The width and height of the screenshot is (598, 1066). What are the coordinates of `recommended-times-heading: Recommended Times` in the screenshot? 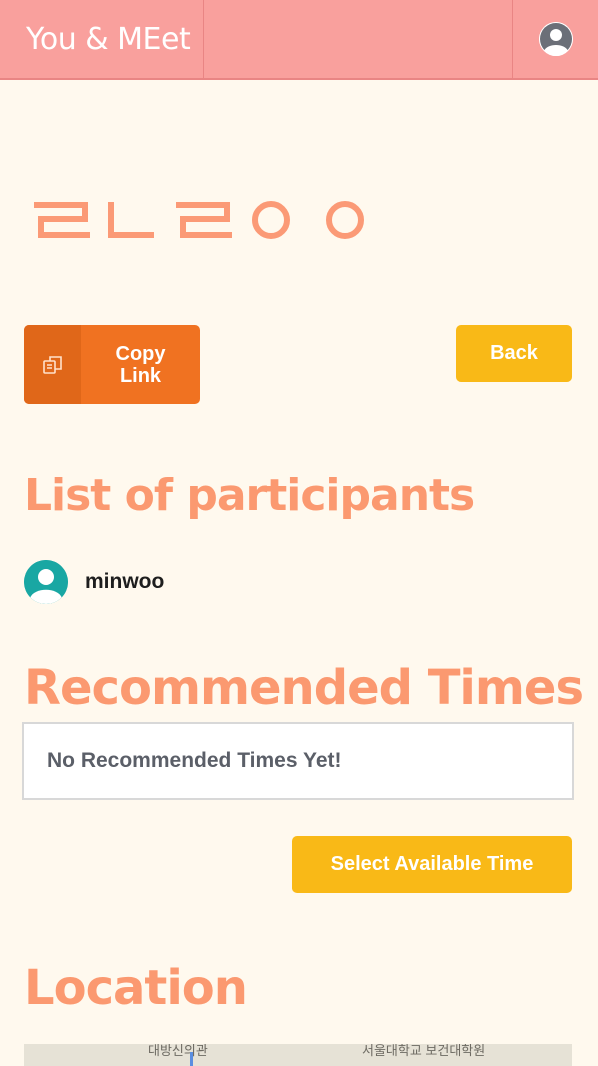 It's located at (304, 688).